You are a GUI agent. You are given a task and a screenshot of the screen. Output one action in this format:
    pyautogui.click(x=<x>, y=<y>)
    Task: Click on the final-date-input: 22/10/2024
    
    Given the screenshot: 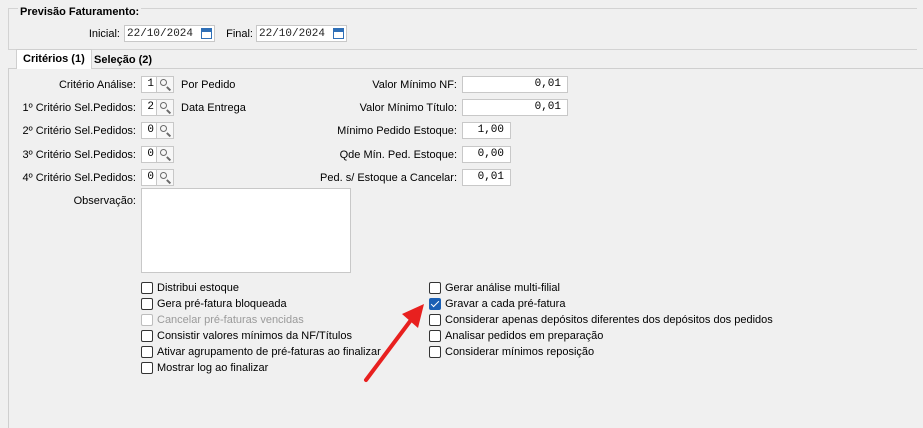 What is the action you would take?
    pyautogui.click(x=301, y=33)
    